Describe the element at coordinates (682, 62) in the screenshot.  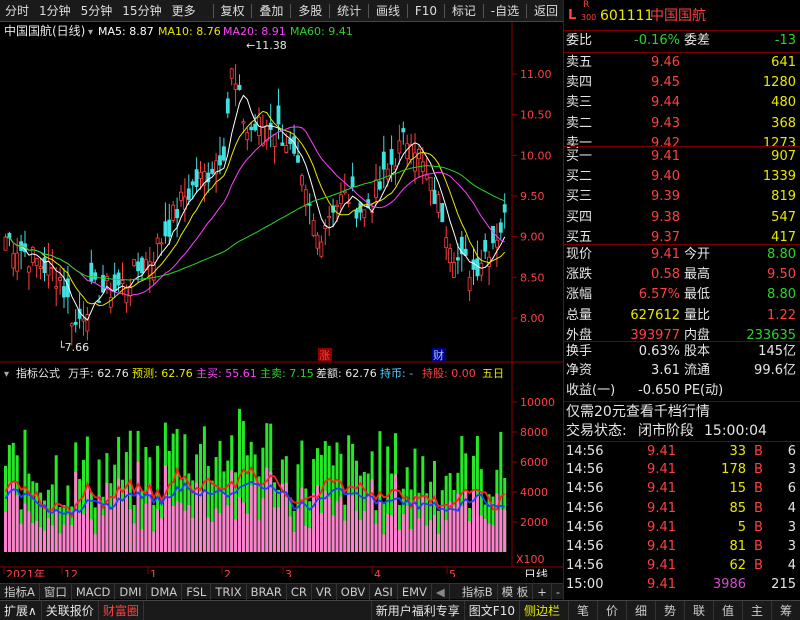
I see `ask-row: 卖五 9.46 641` at that location.